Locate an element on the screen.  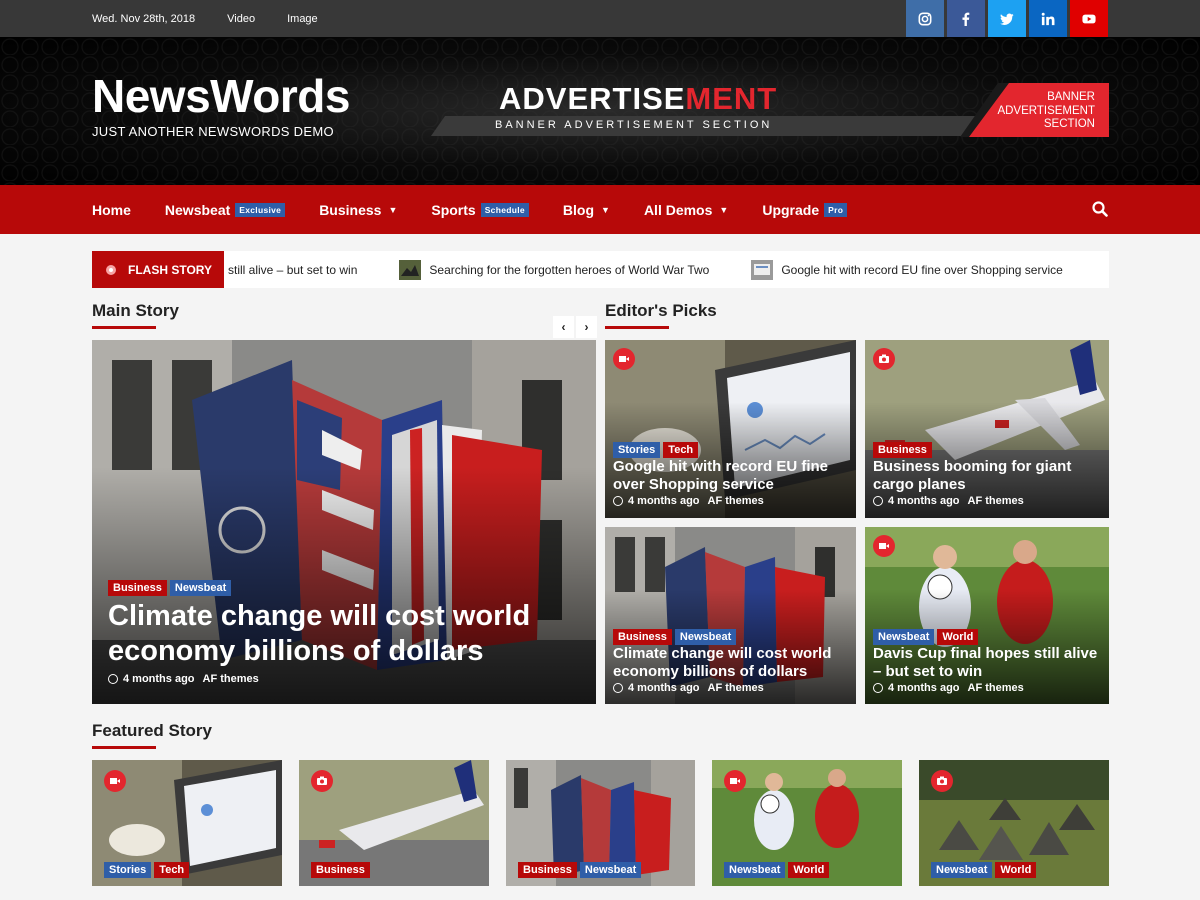
current-date: Wed. Nov 28th, 2018 is located at coordinates (144, 18).